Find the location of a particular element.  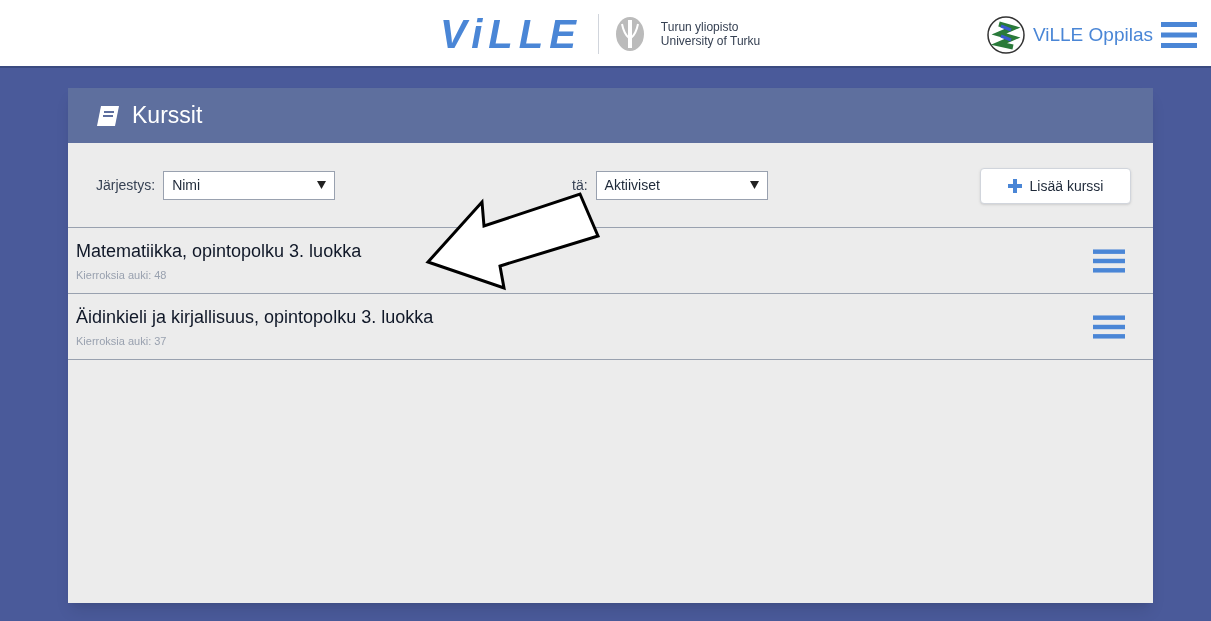

filter-label: Järjestys: is located at coordinates (126, 185).